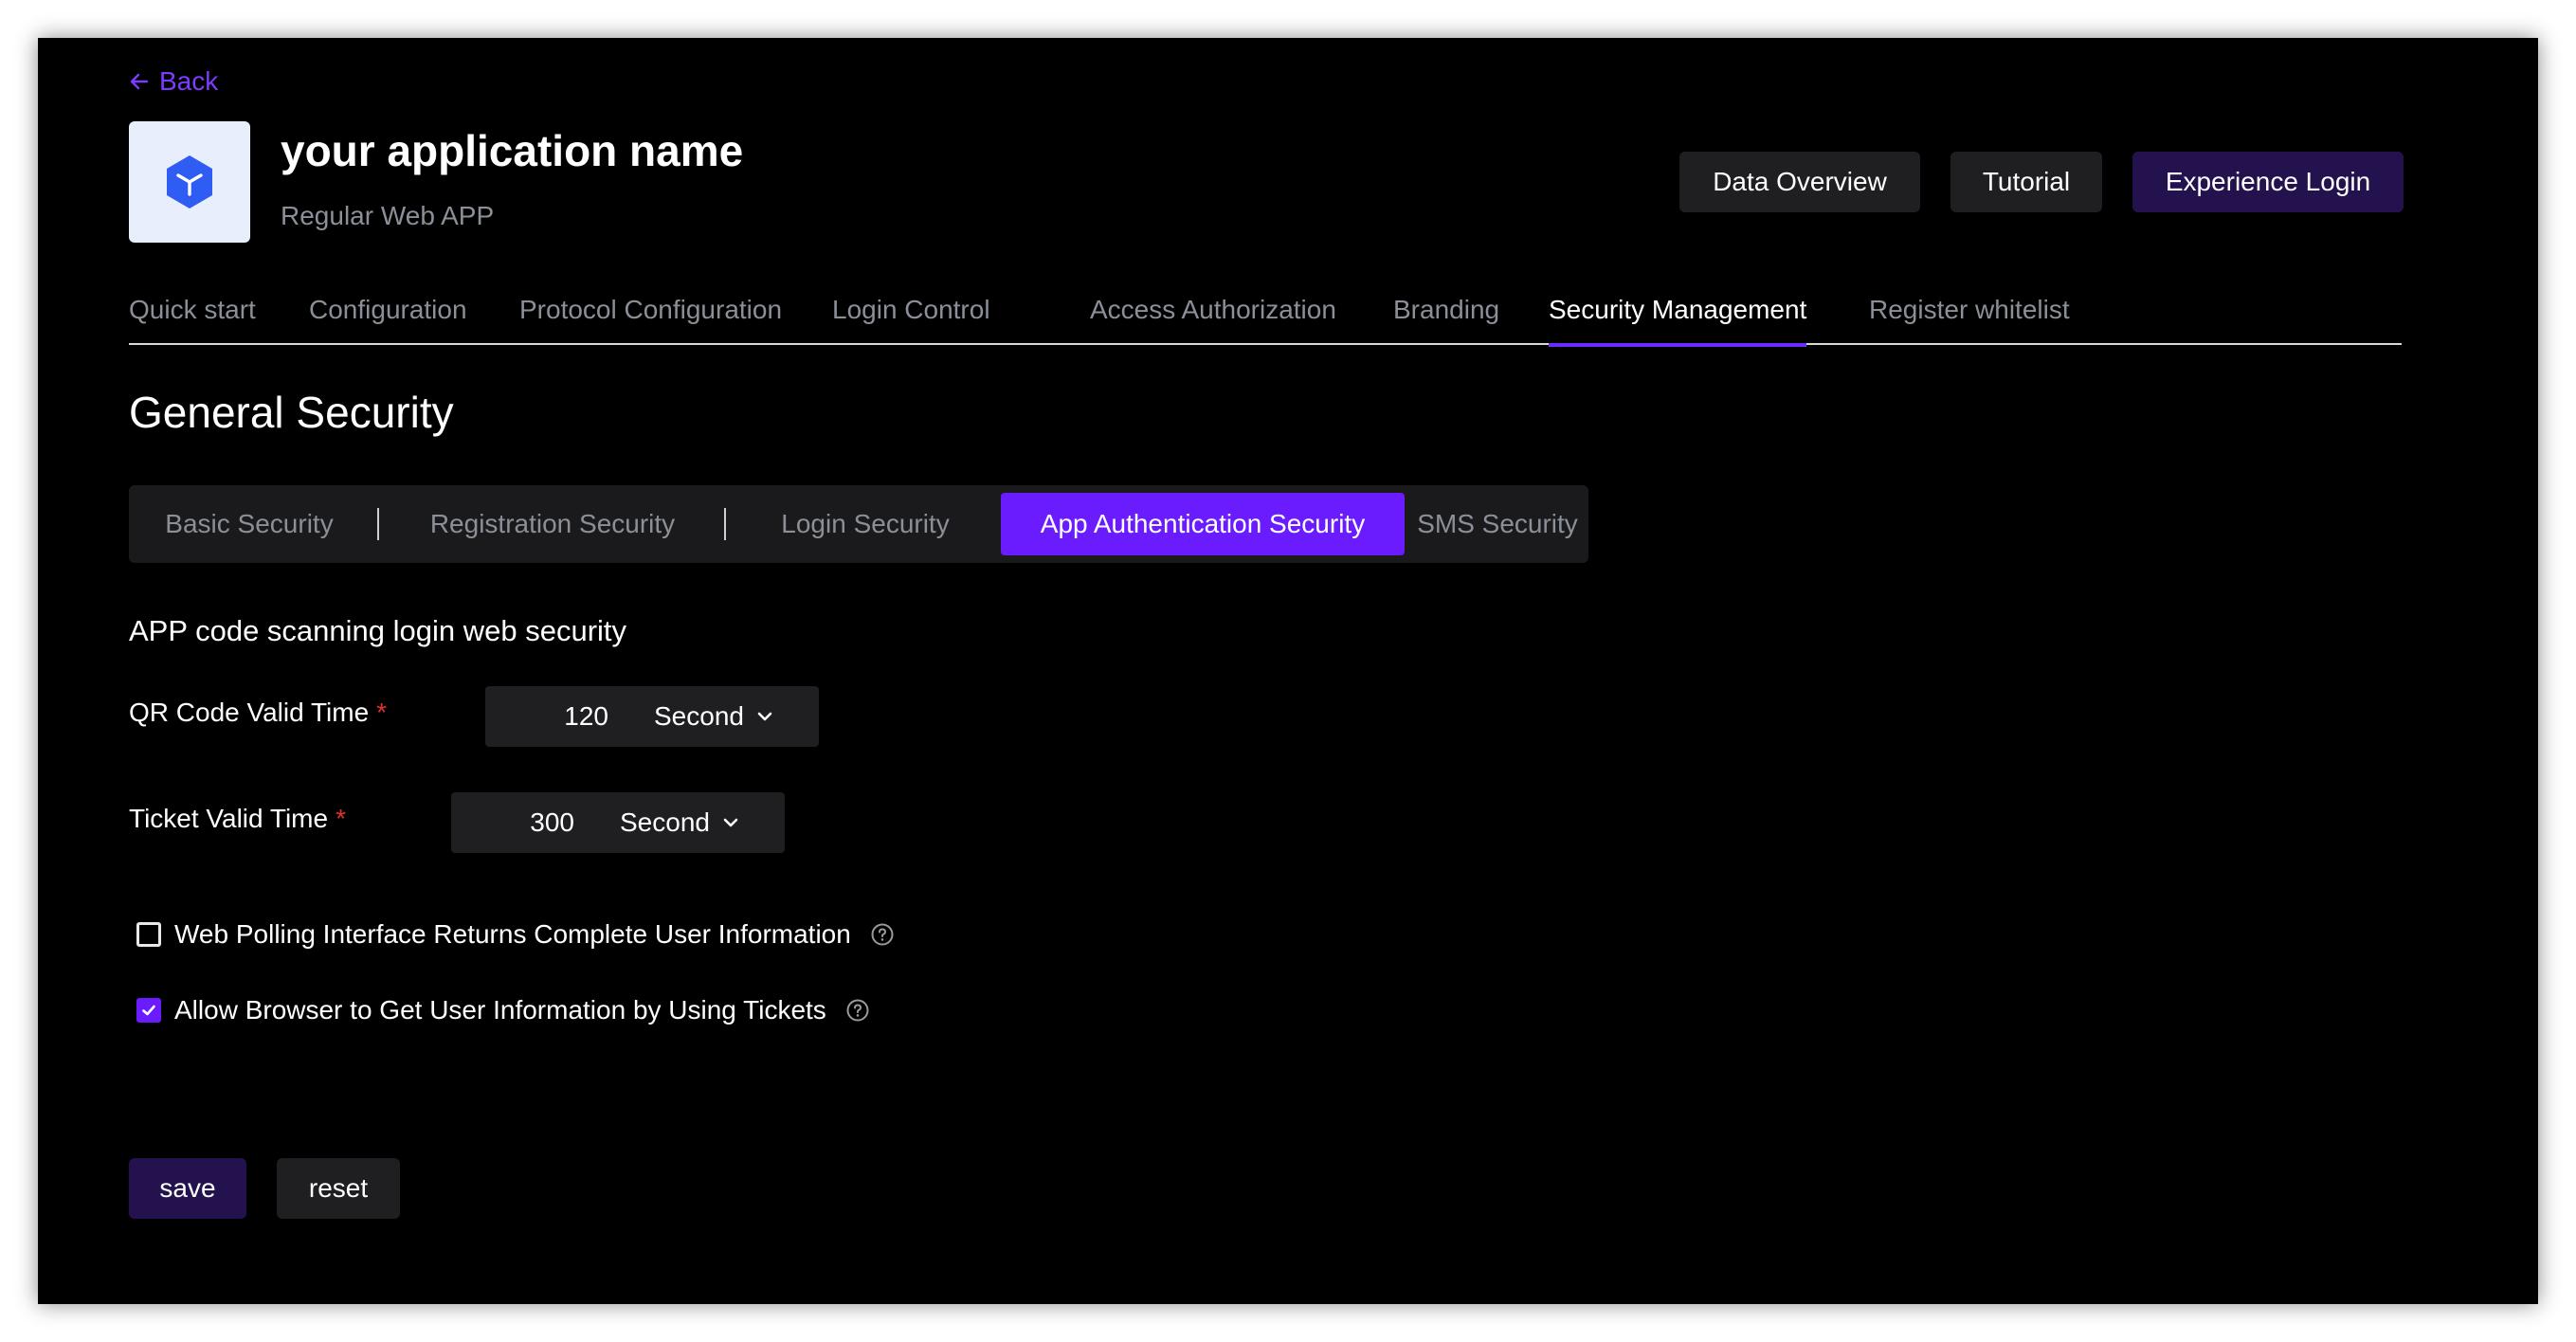 The height and width of the screenshot is (1342, 2576). What do you see at coordinates (1969, 319) in the screenshot?
I see `tab-register-whitelist: Register whitelist` at bounding box center [1969, 319].